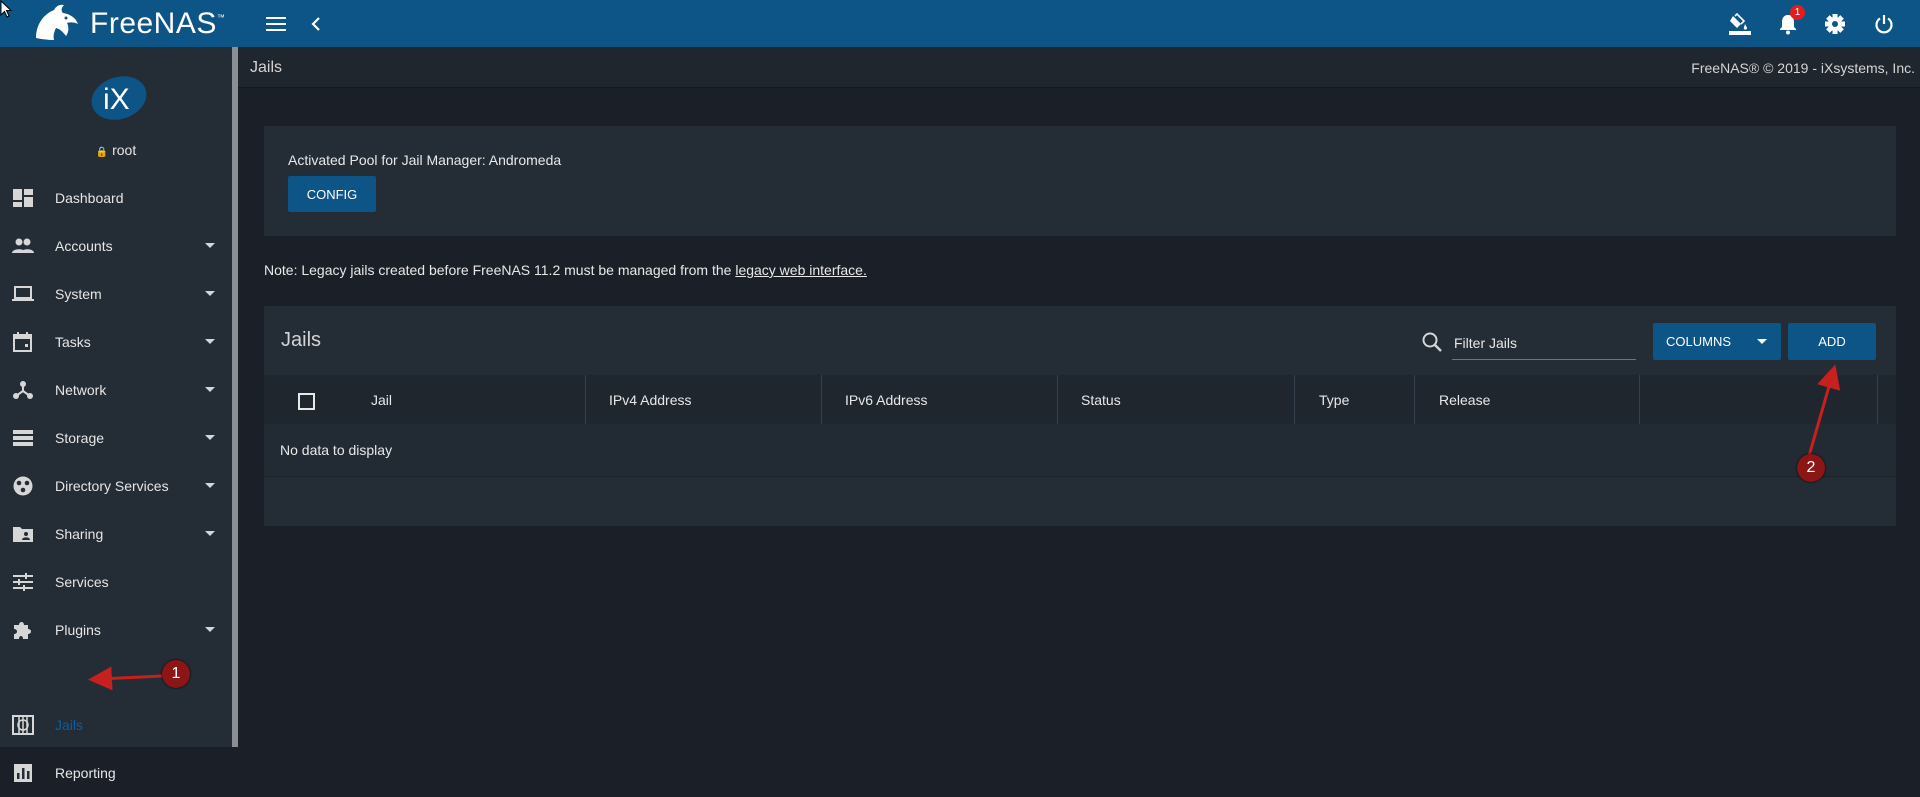  What do you see at coordinates (1811, 468) in the screenshot?
I see `annotation-marker-2: 2` at bounding box center [1811, 468].